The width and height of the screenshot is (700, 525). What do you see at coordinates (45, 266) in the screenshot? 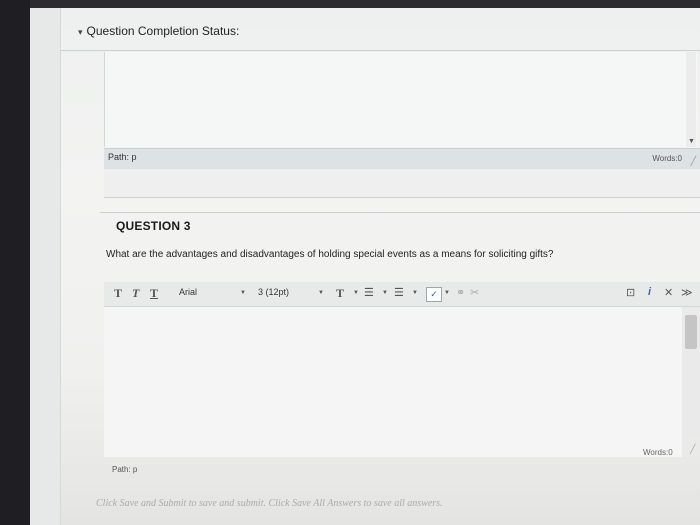
I see `page-left-margin` at bounding box center [45, 266].